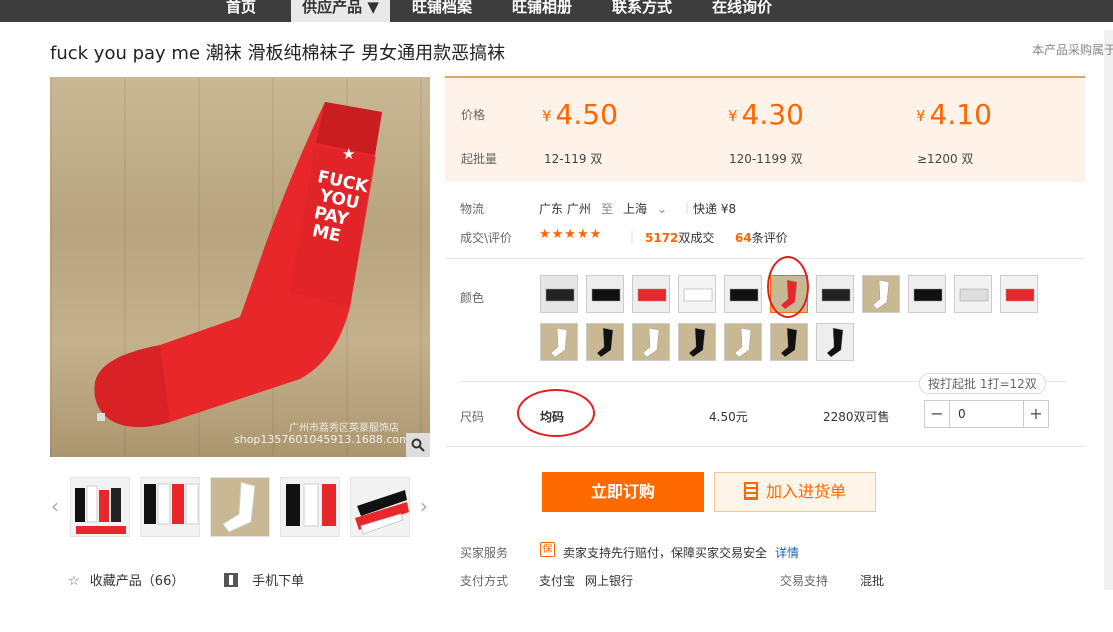 The height and width of the screenshot is (632, 1113). I want to click on add-to-cart-button: 加入进货单, so click(795, 492).